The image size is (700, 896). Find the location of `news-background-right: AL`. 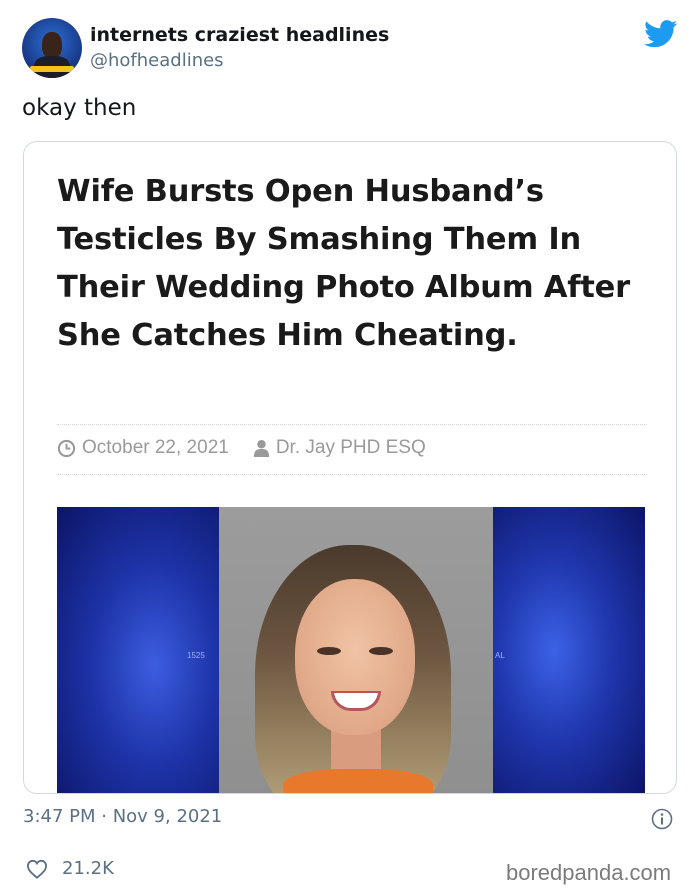

news-background-right: AL is located at coordinates (569, 650).